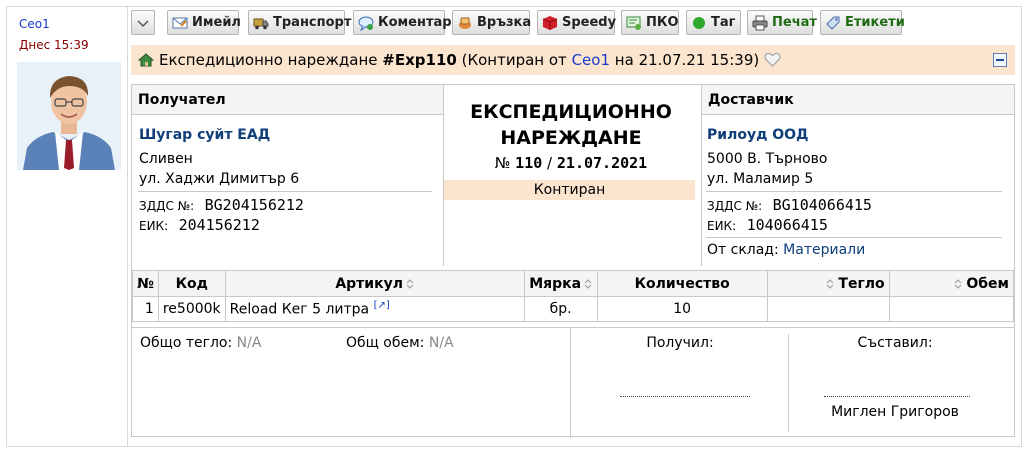 Image resolution: width=1029 pixels, height=454 pixels. I want to click on total-volume-value: N/A, so click(441, 343).